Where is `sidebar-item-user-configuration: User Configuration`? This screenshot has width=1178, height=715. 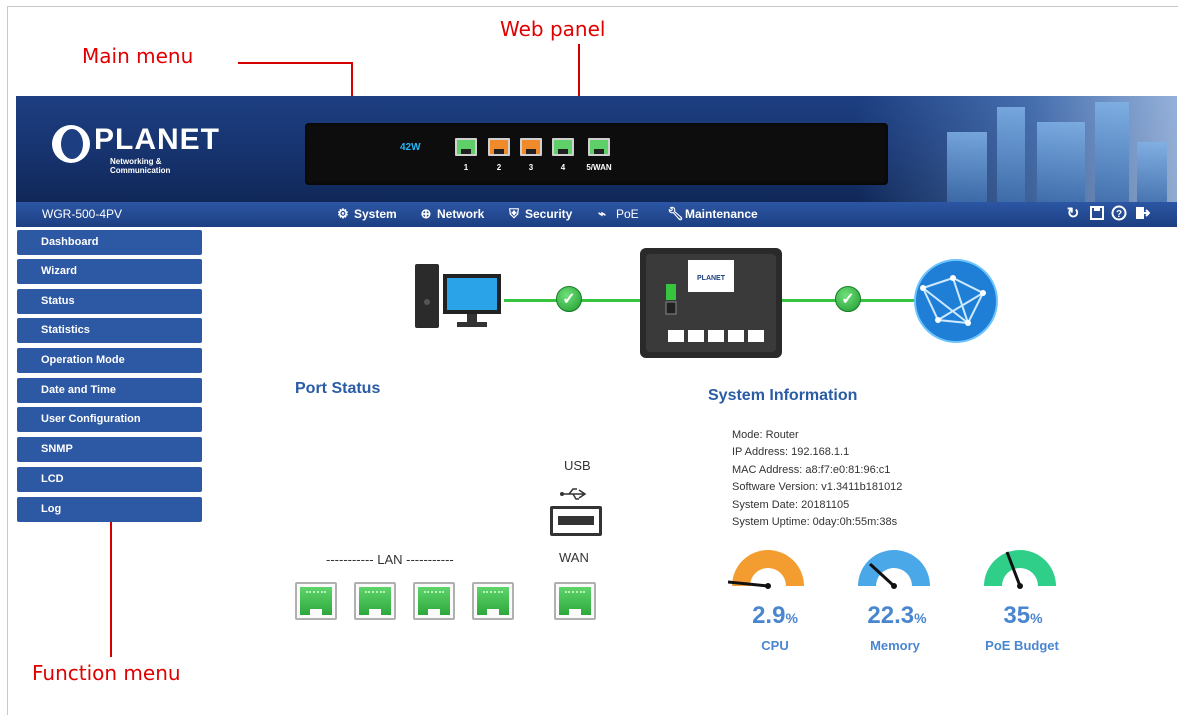 sidebar-item-user-configuration: User Configuration is located at coordinates (109, 419).